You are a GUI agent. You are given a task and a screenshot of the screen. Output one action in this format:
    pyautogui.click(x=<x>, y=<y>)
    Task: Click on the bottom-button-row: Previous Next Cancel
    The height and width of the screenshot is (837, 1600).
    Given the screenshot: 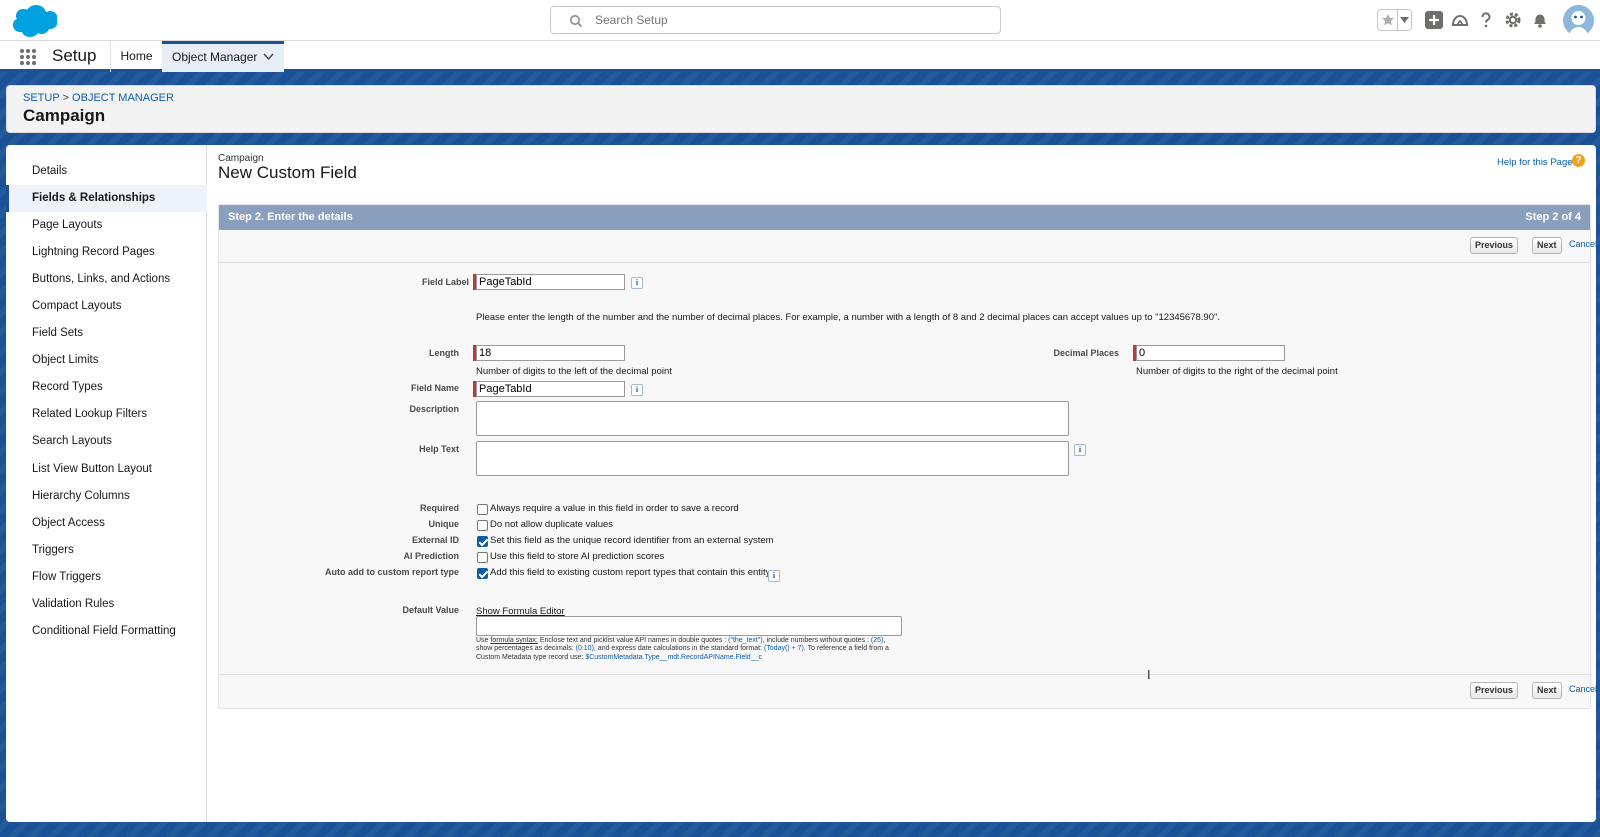 What is the action you would take?
    pyautogui.click(x=908, y=690)
    